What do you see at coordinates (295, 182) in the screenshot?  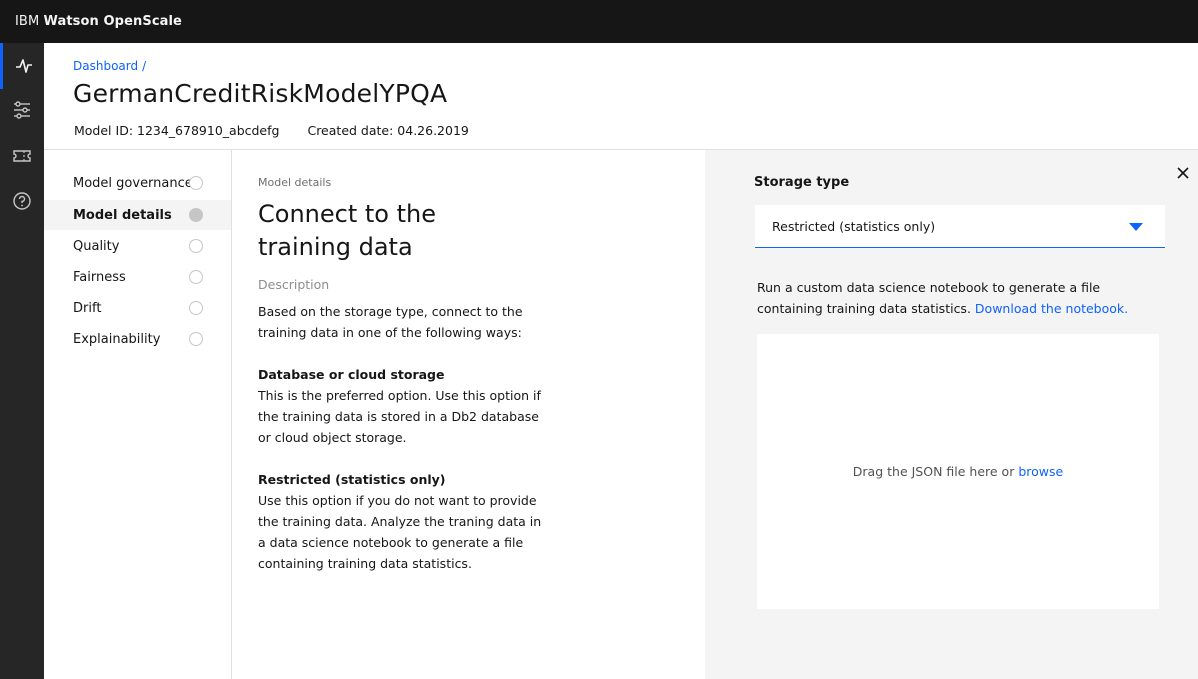 I see `section-label: Model details` at bounding box center [295, 182].